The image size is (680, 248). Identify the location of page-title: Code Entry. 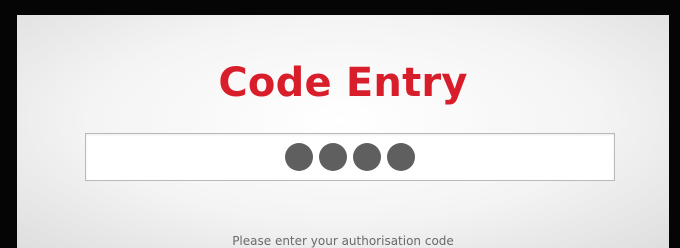
(343, 83).